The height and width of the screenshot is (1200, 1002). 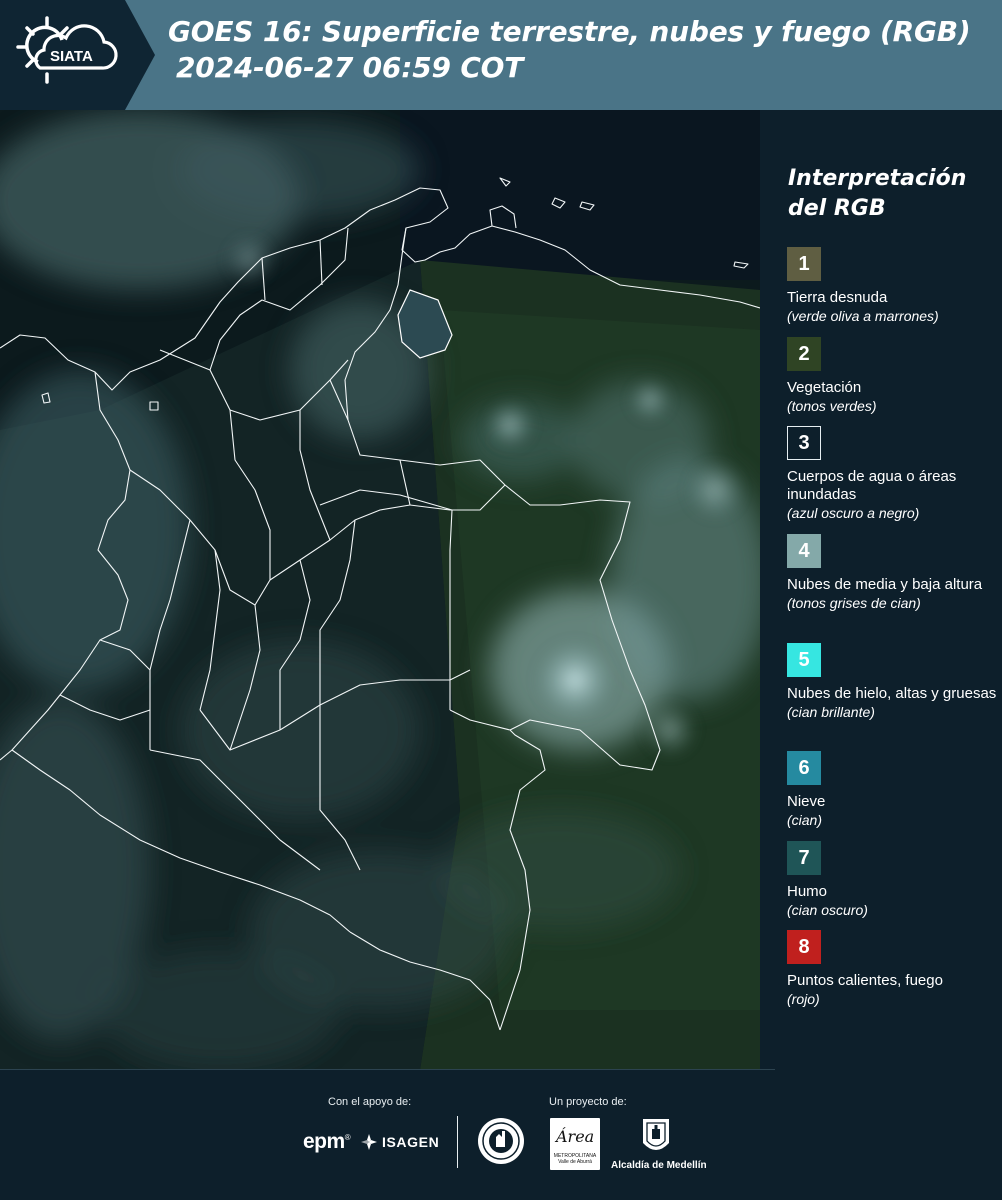 I want to click on legend-item-smoke: 7 Humo (cian oscuro), so click(x=892, y=880).